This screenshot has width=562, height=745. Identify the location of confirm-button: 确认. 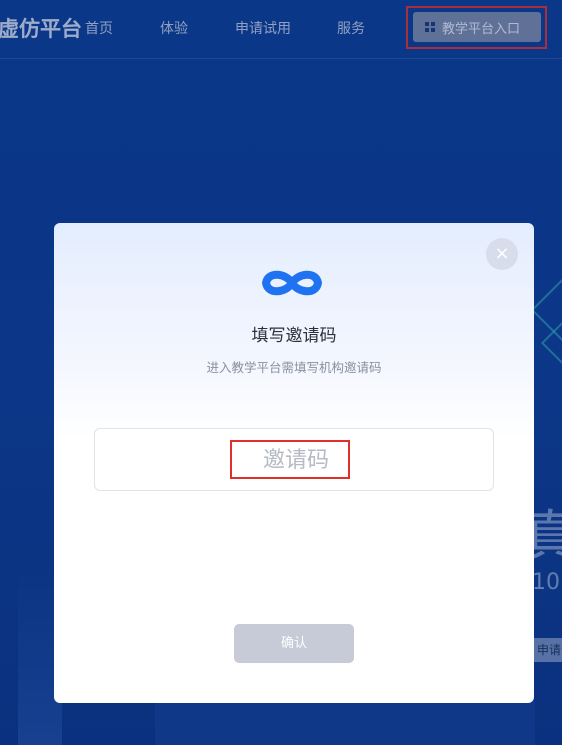
(294, 643).